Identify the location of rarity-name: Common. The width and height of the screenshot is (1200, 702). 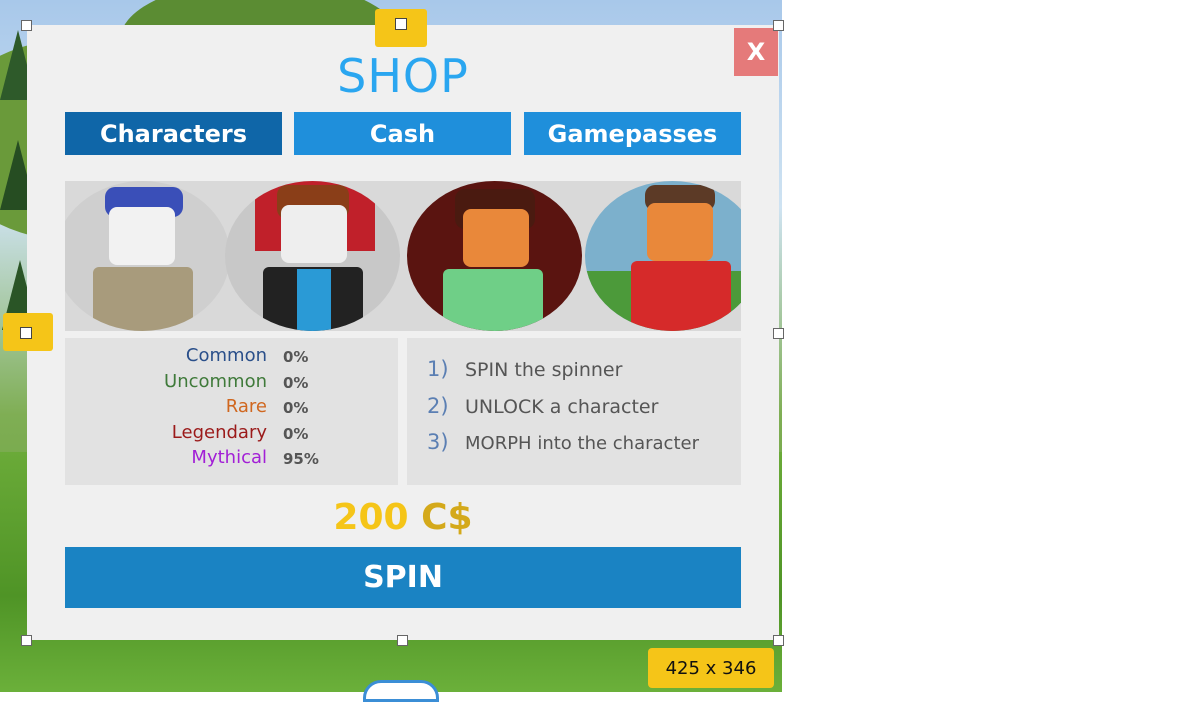
(226, 355).